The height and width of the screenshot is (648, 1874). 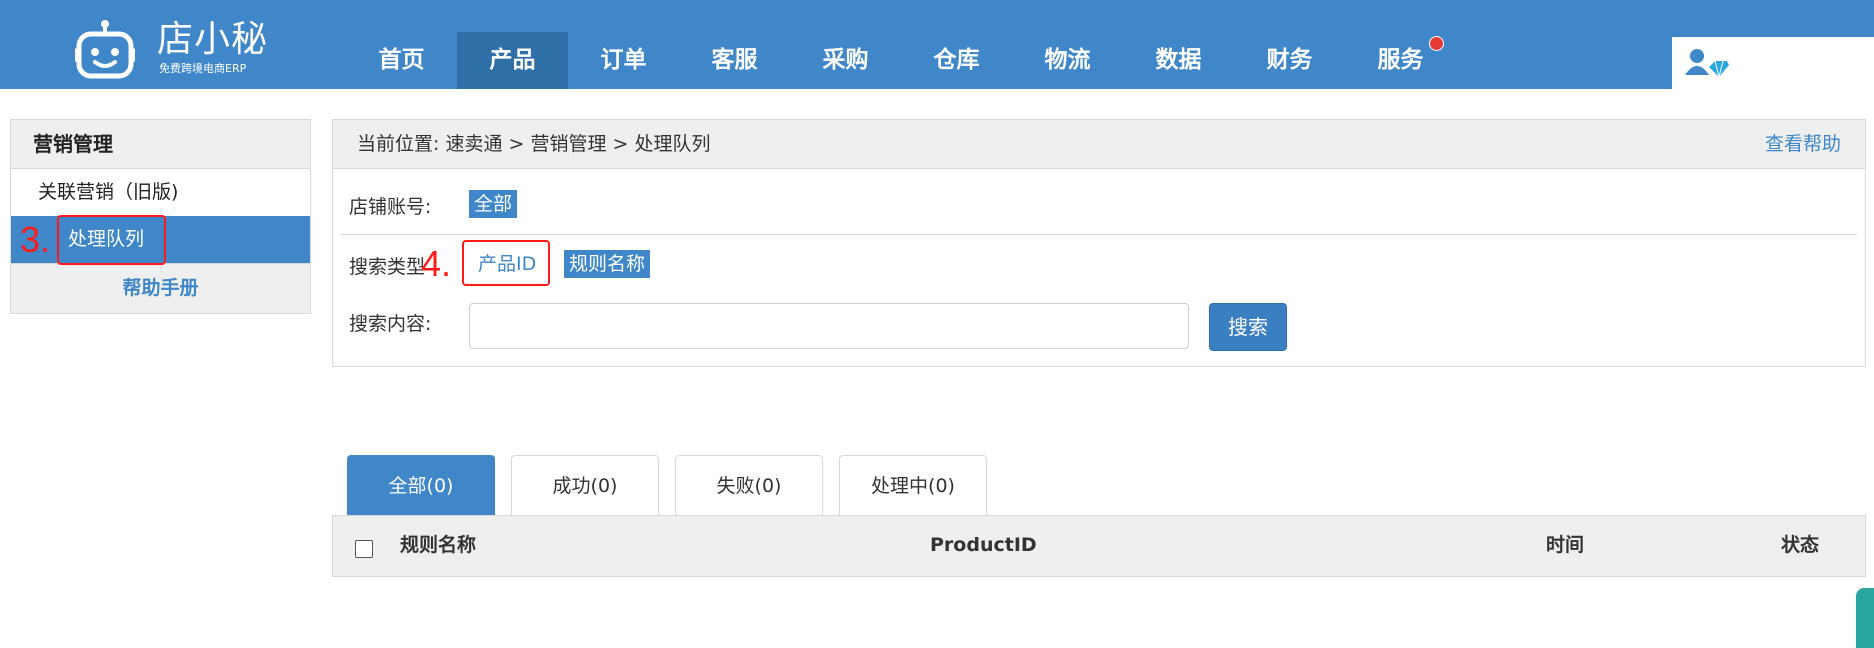 I want to click on column-rule-name: 规则名称, so click(x=438, y=545).